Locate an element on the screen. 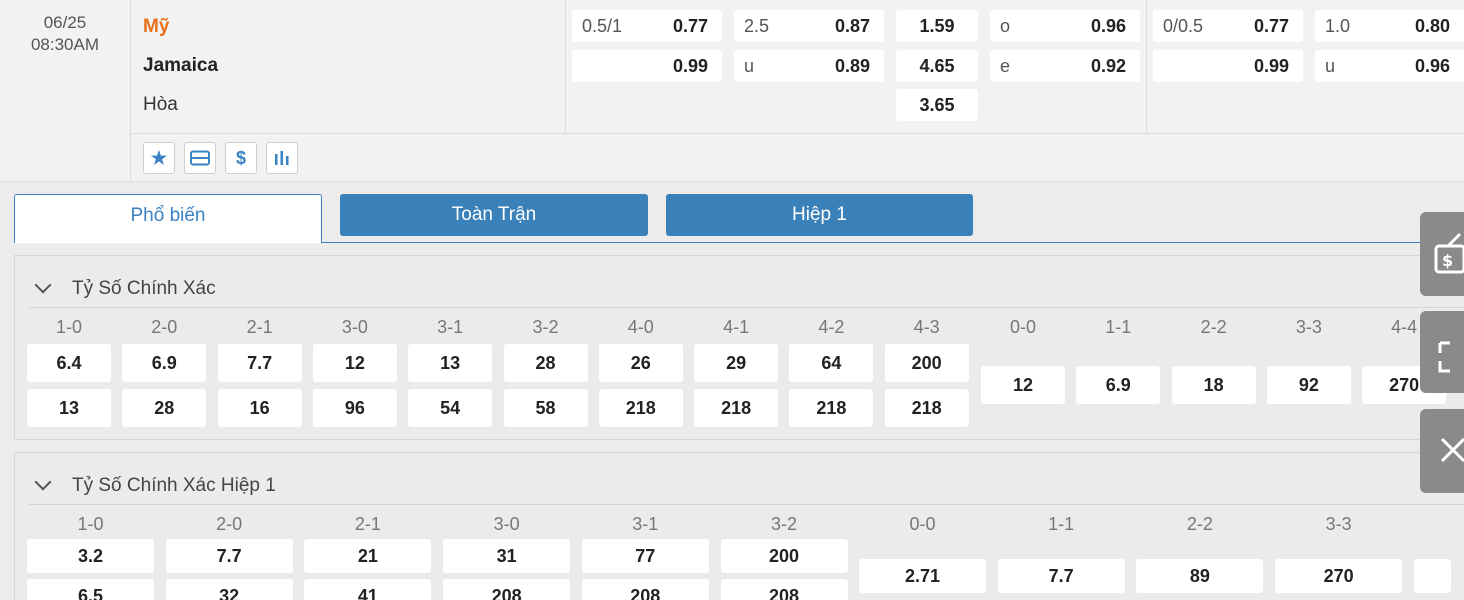 This screenshot has height=600, width=1464. tab-hiep-1: Hiệp 1 is located at coordinates (819, 215).